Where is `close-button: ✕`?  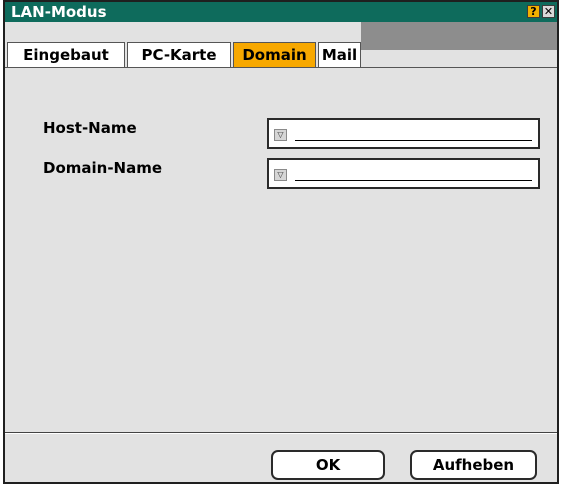
close-button: ✕ is located at coordinates (548, 11).